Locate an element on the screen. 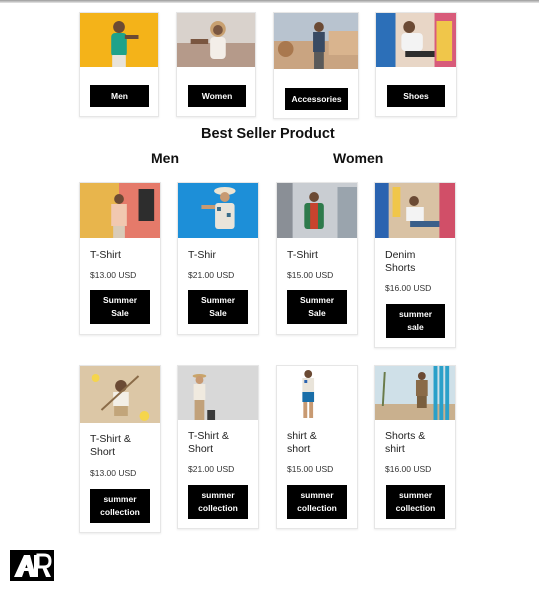 This screenshot has width=539, height=592. category-card-women: Women is located at coordinates (216, 64).